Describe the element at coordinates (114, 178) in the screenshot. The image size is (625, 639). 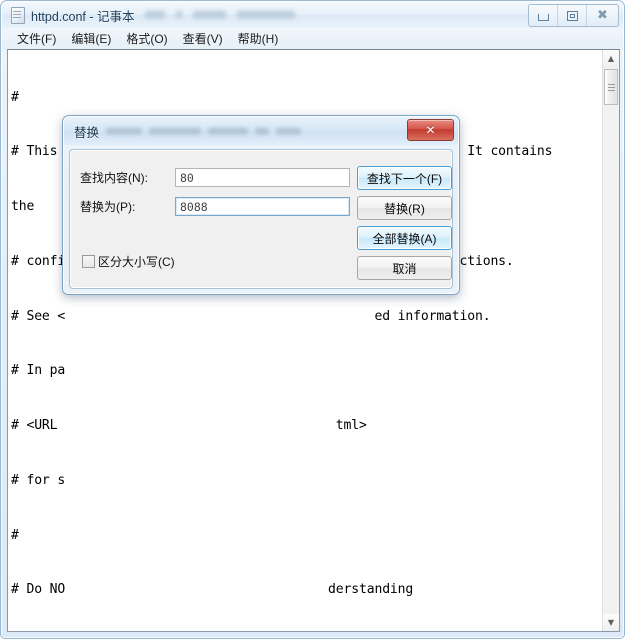
I see `find-what-label: 查找内容(N):` at that location.